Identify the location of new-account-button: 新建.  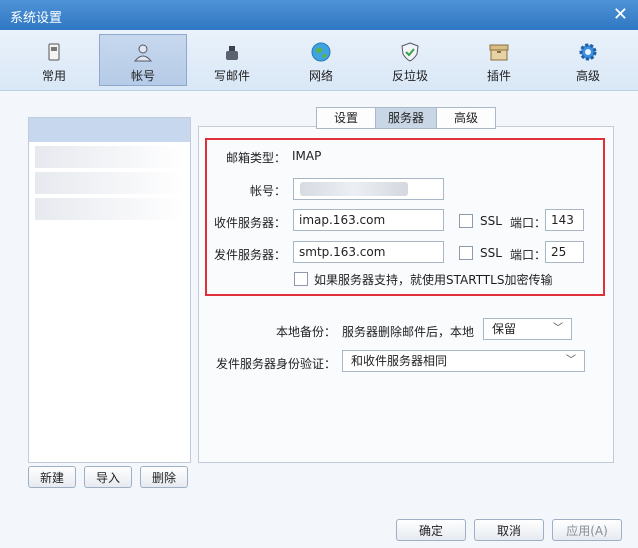
(52, 477).